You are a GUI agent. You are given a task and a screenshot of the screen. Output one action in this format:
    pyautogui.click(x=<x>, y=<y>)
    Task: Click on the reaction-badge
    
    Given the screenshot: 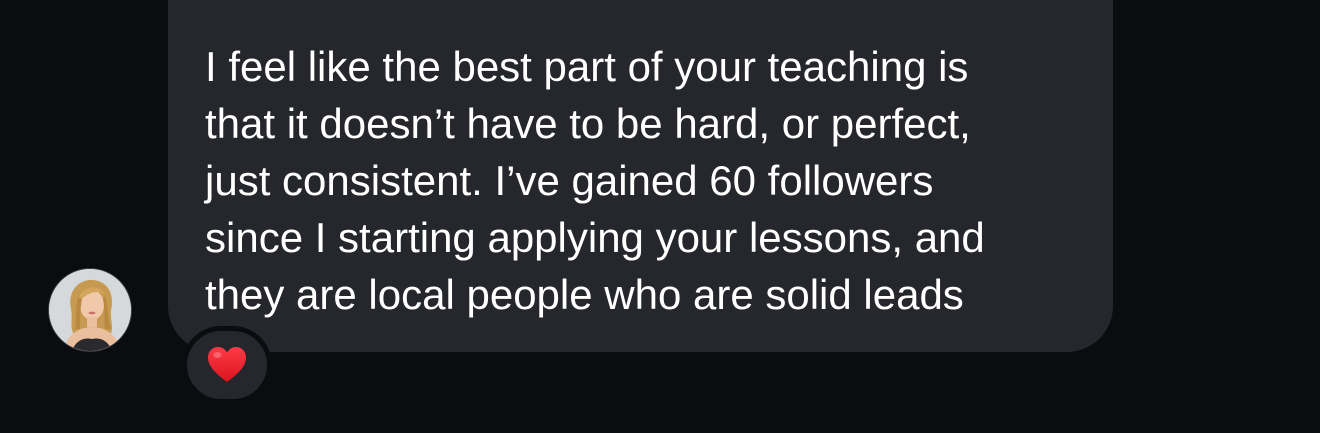 What is the action you would take?
    pyautogui.click(x=227, y=365)
    